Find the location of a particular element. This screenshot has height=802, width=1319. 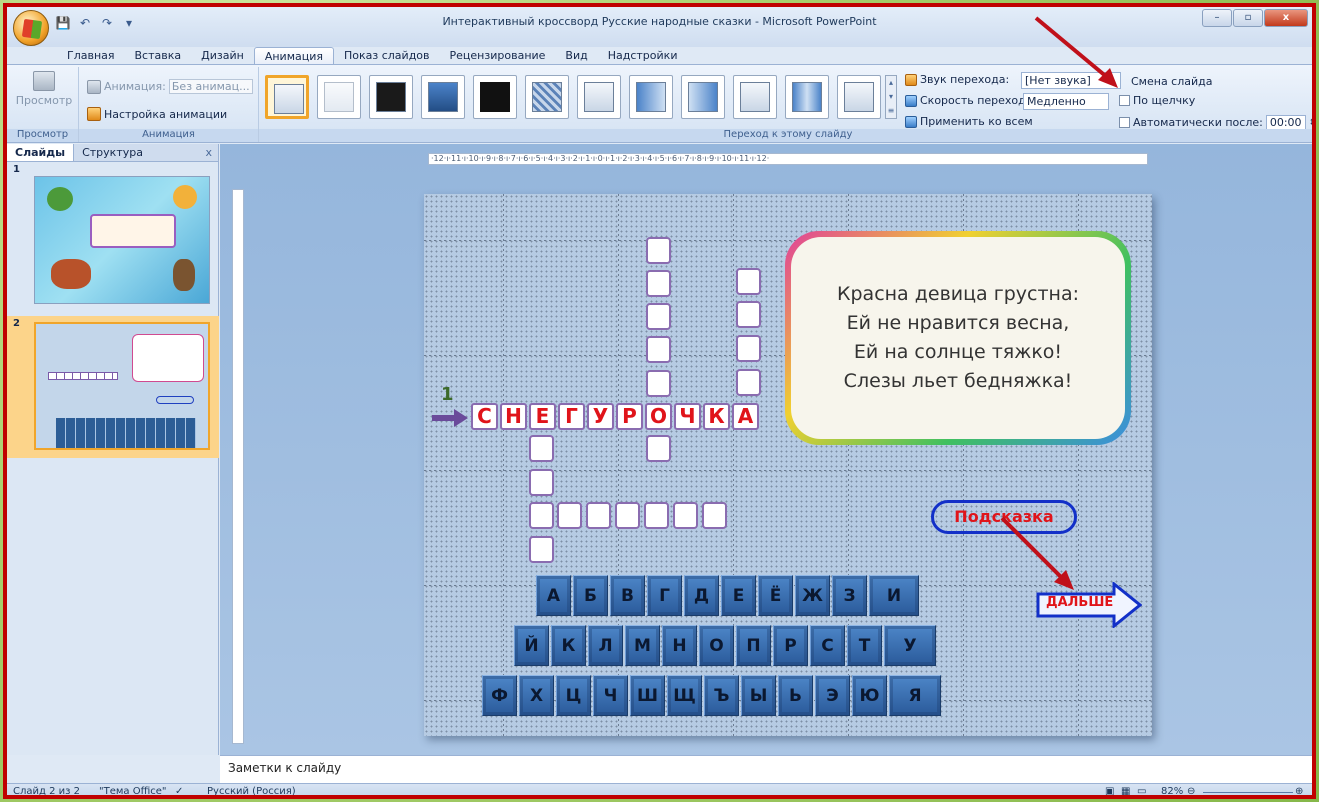

key-shch: Щ is located at coordinates (684, 695).